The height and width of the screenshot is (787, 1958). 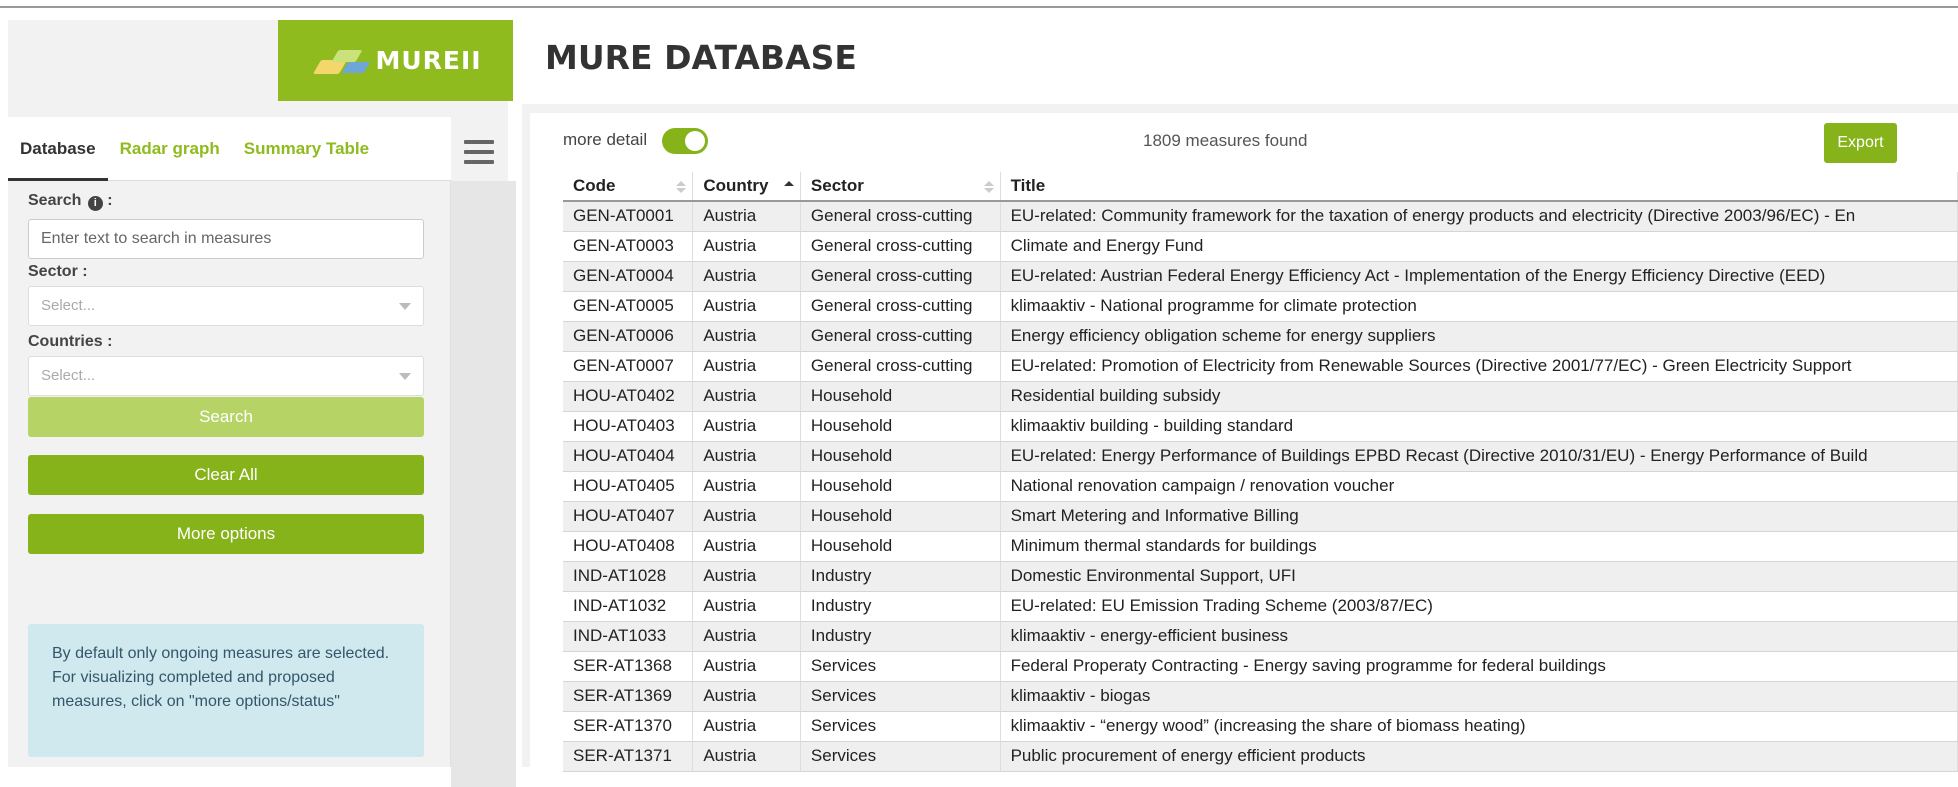 I want to click on sector-label: Sector :, so click(x=58, y=271).